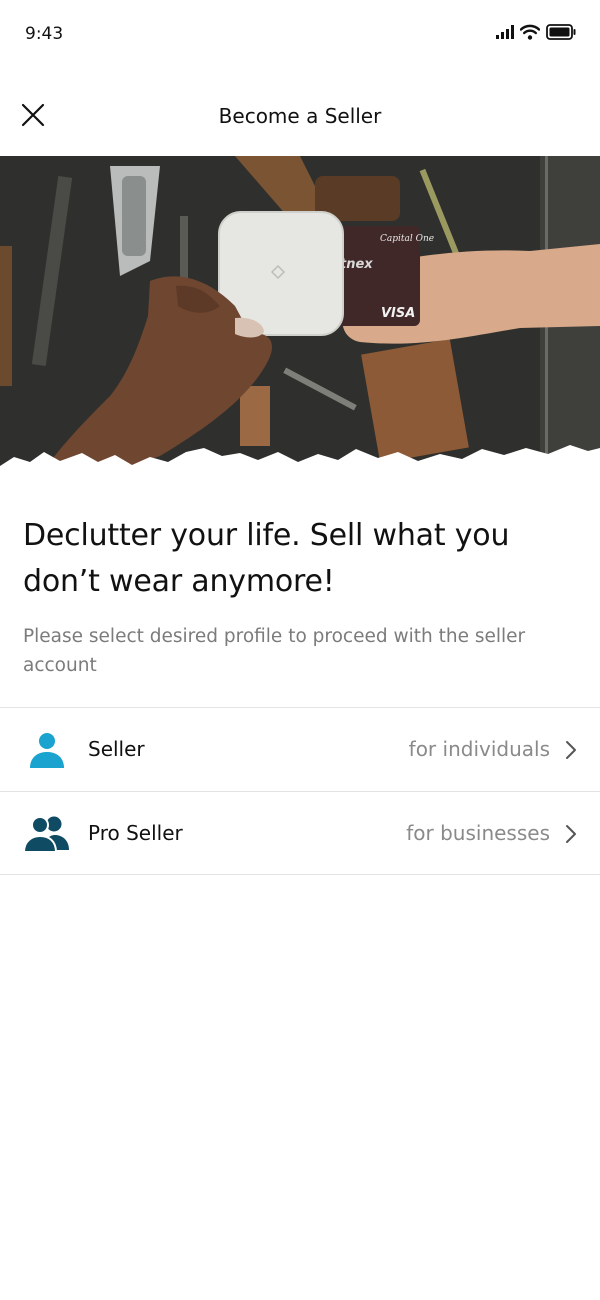 The height and width of the screenshot is (1300, 600). What do you see at coordinates (300, 749) in the screenshot?
I see `seller-option: Seller for individuals` at bounding box center [300, 749].